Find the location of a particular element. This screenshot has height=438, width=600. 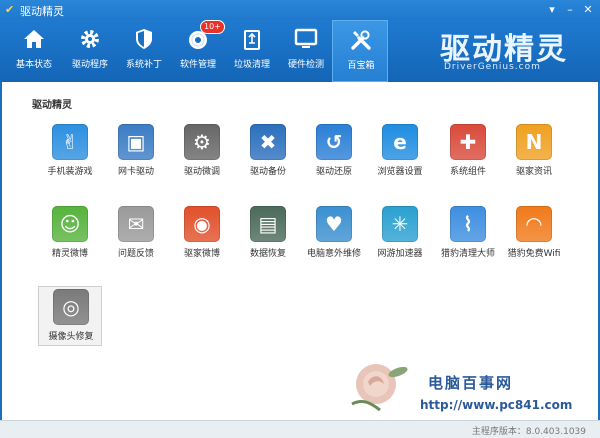

monitor-icon is located at coordinates (306, 38).